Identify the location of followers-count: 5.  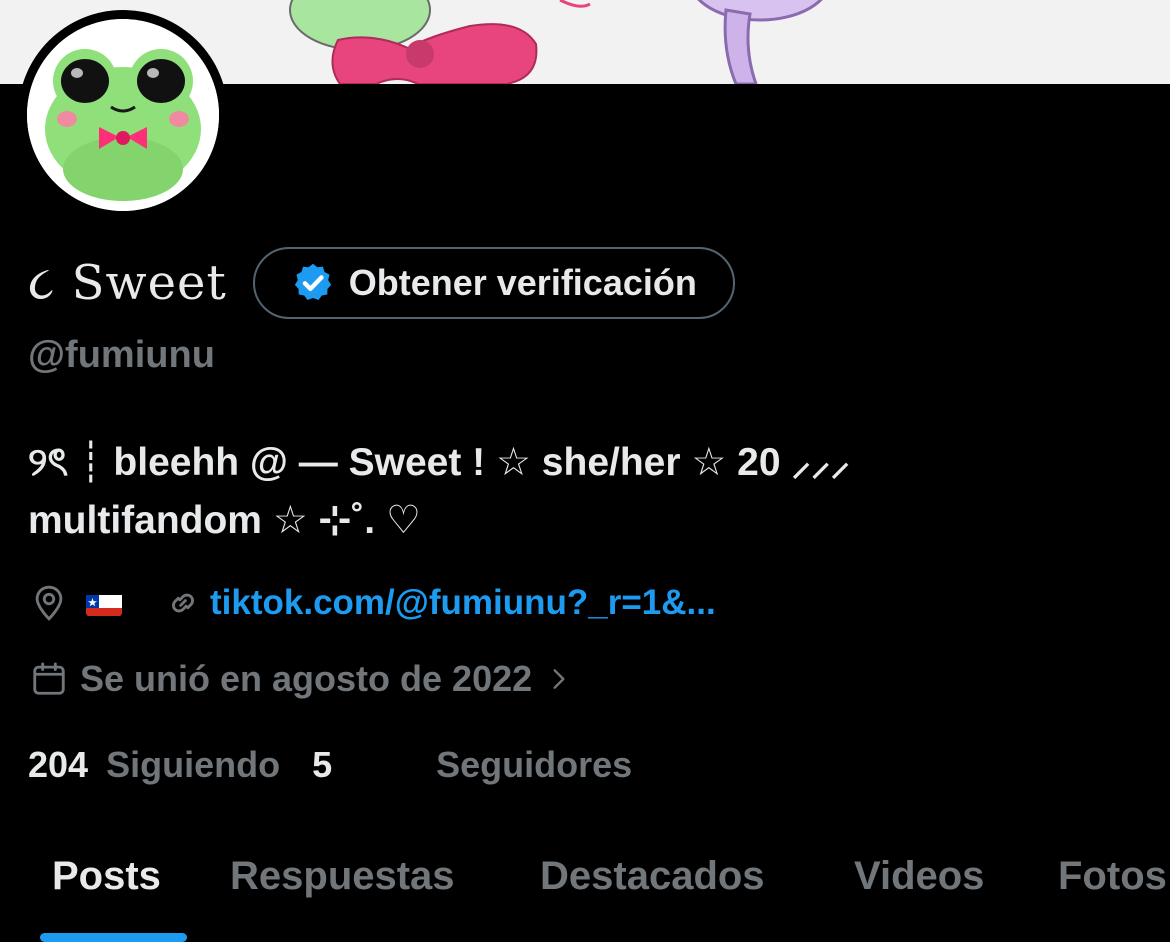
(322, 764).